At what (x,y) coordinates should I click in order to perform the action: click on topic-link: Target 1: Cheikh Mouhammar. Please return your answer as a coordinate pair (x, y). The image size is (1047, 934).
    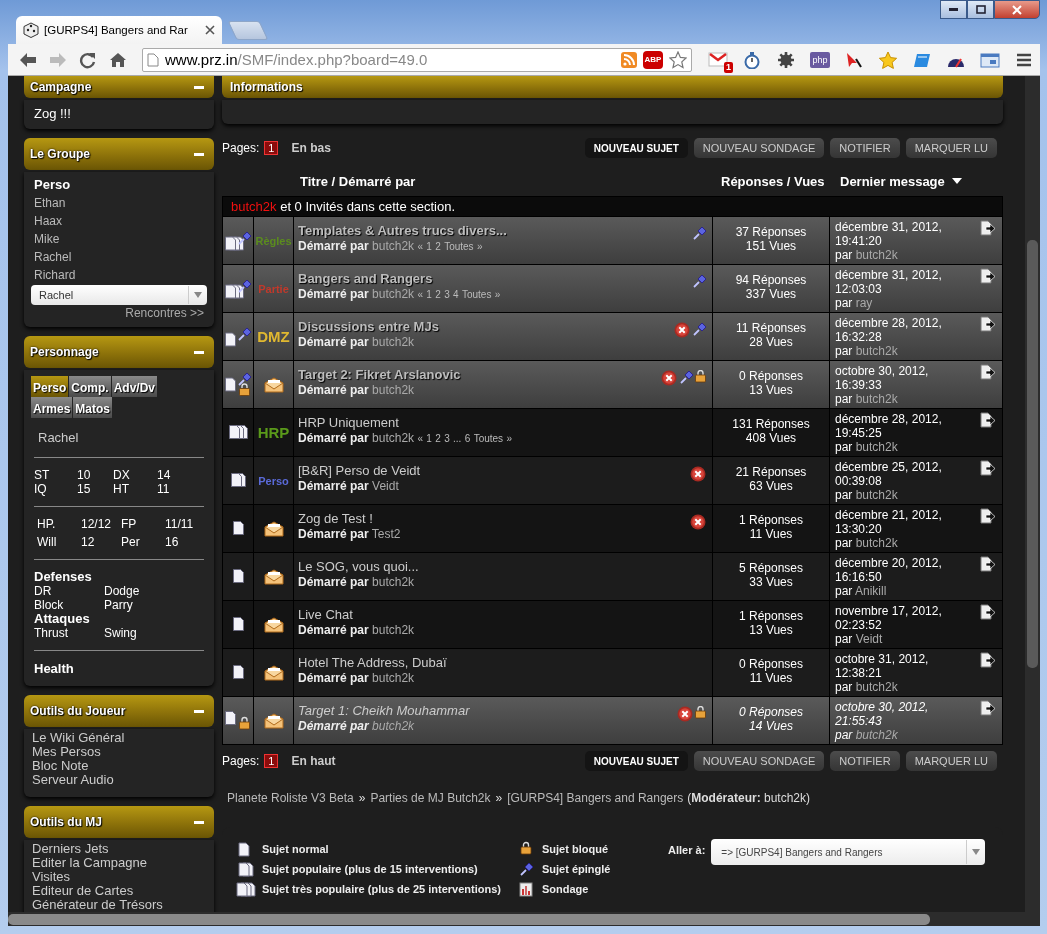
    Looking at the image, I should click on (384, 710).